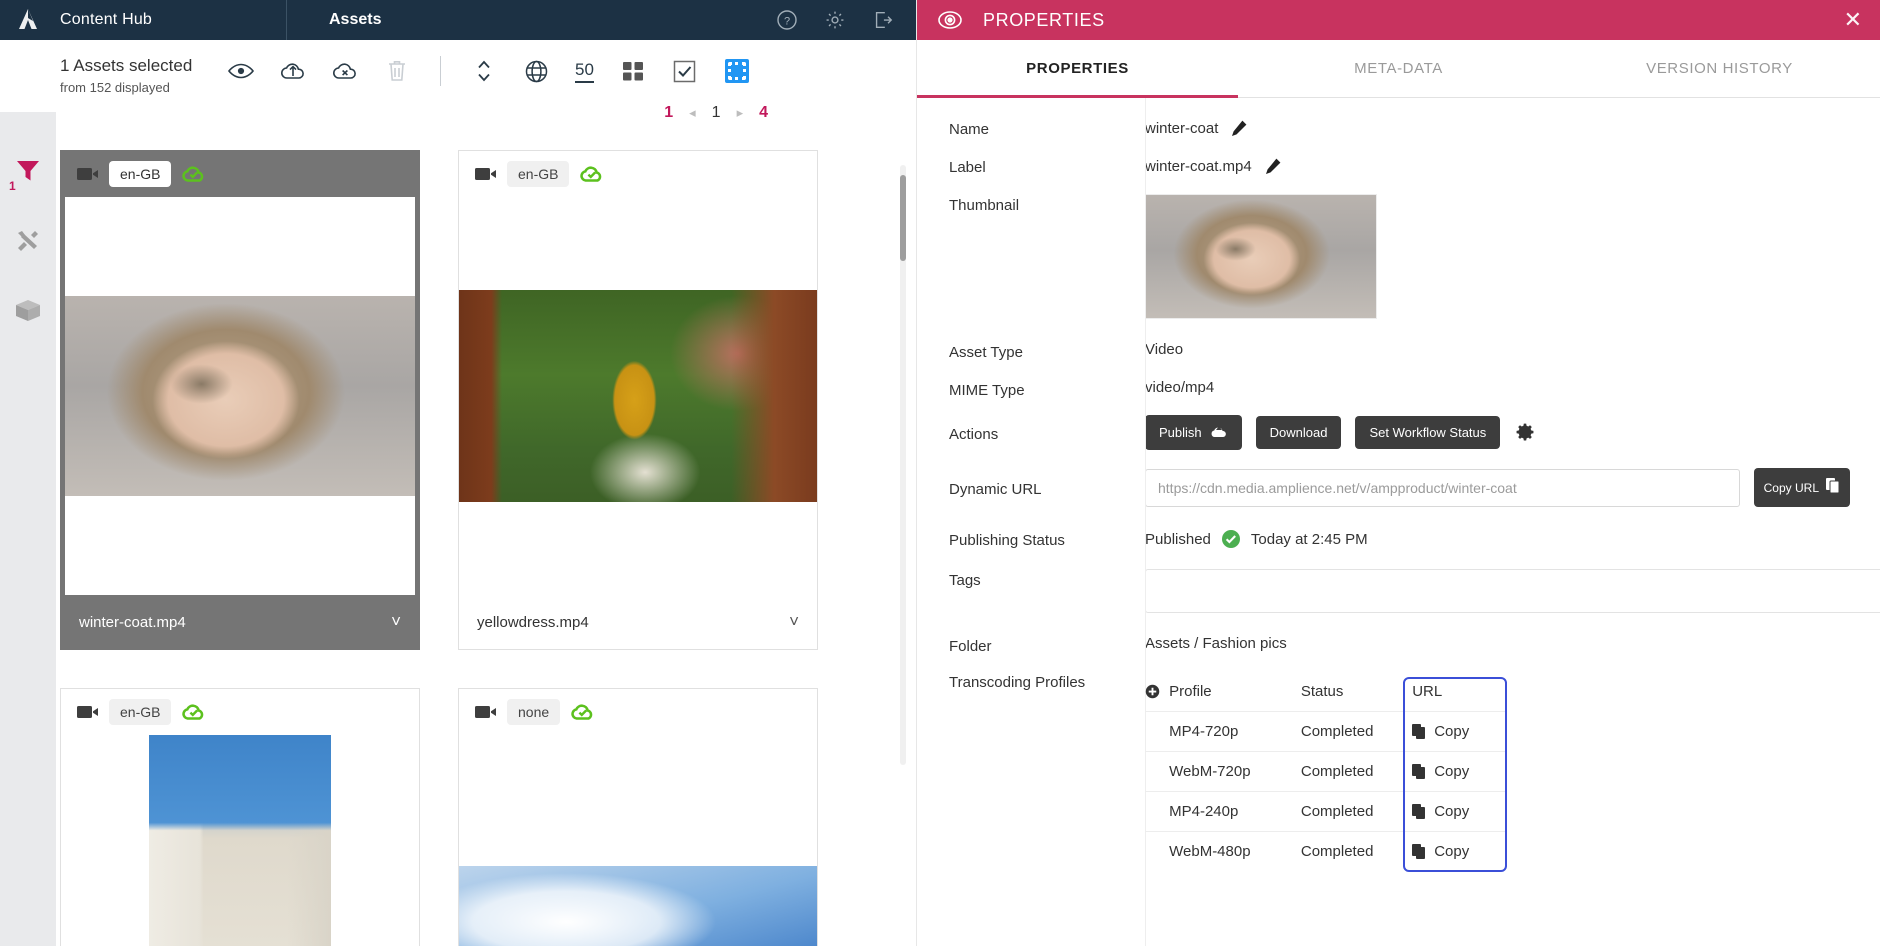  I want to click on pagination-prev-icon: ◂, so click(692, 113).